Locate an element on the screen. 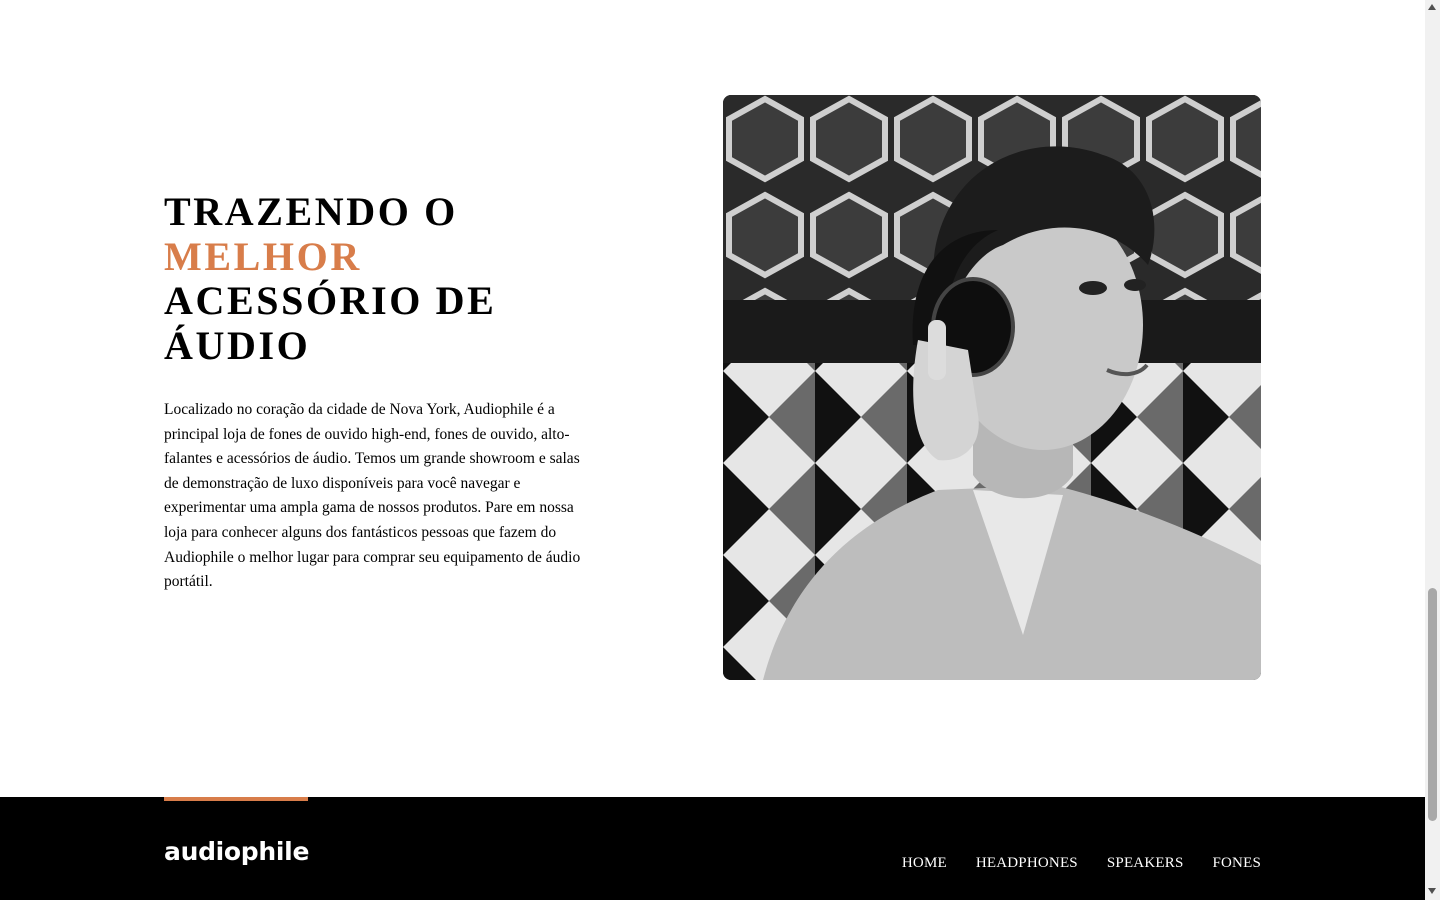 This screenshot has height=900, width=1440. scroll-down-arrow-icon is located at coordinates (1432, 891).